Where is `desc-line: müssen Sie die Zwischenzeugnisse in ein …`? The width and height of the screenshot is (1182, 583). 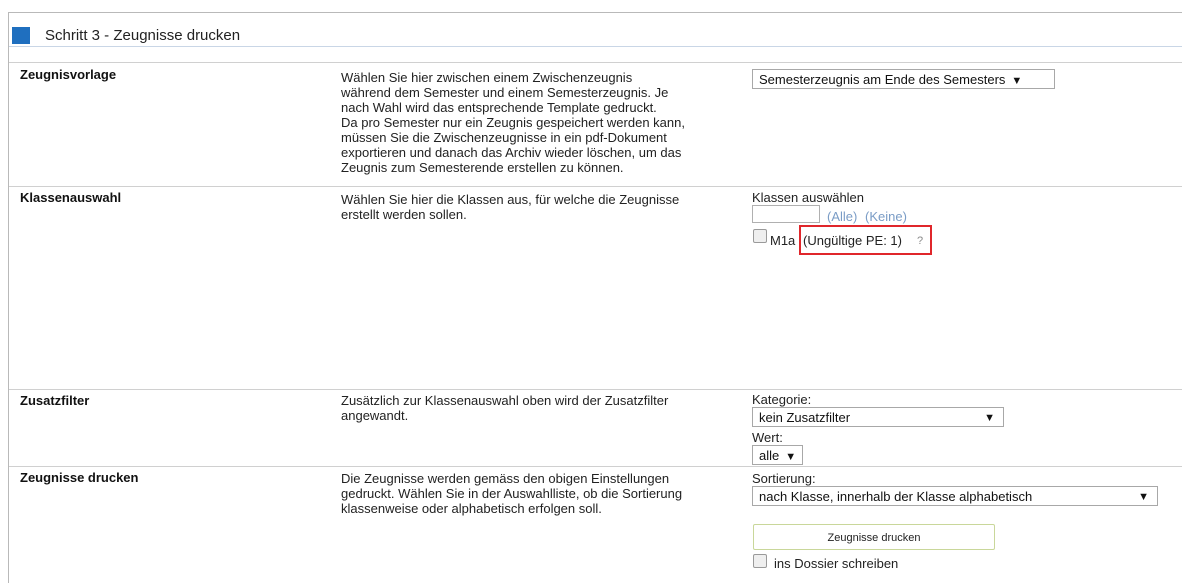 desc-line: müssen Sie die Zwischenzeugnisse in ein … is located at coordinates (504, 137).